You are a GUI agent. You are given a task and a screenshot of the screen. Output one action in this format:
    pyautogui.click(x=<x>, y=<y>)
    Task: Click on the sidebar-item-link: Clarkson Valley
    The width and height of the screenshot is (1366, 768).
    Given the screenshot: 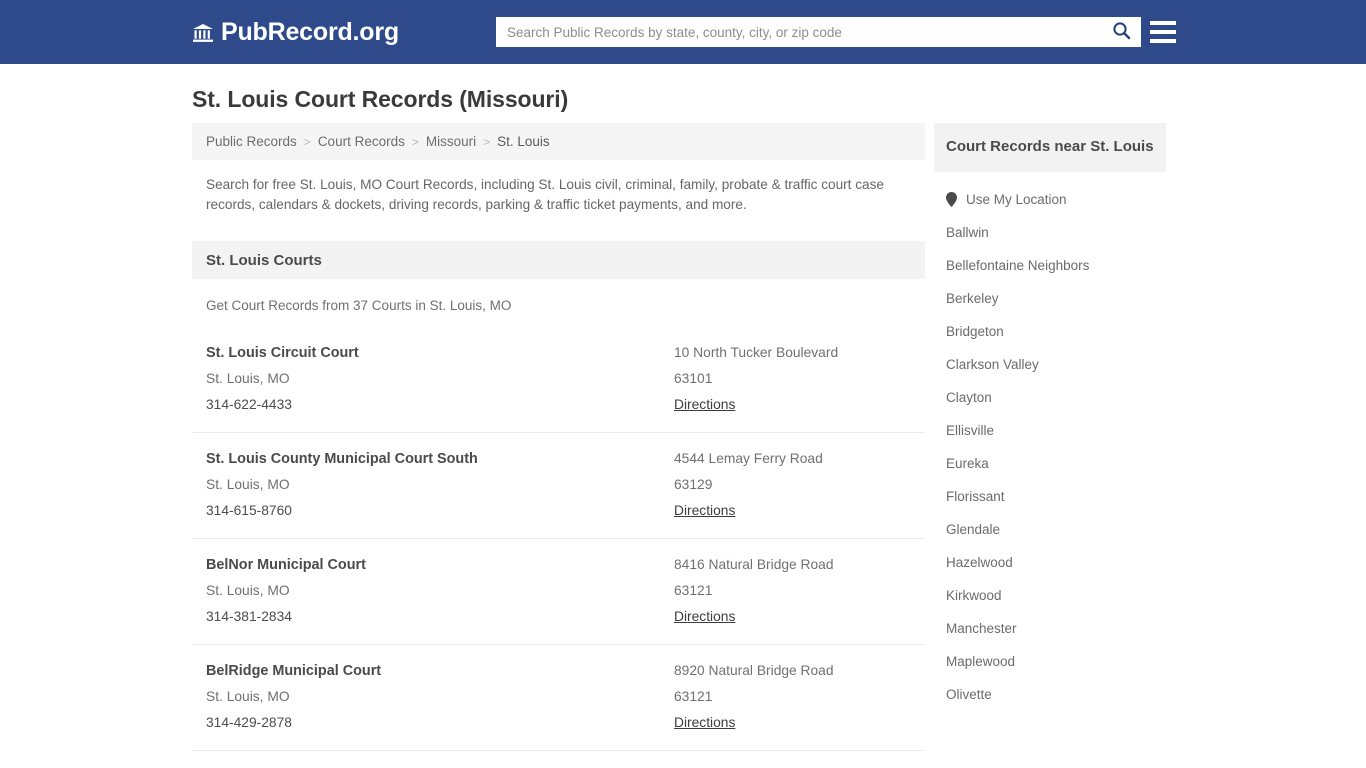 What is the action you would take?
    pyautogui.click(x=1050, y=364)
    